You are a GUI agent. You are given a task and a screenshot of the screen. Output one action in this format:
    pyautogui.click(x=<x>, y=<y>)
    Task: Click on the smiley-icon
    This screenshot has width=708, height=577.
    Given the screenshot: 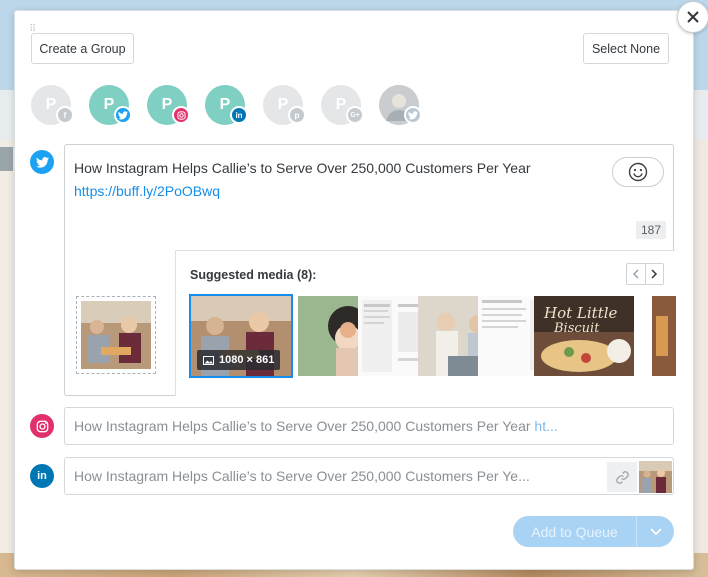 What is the action you would take?
    pyautogui.click(x=638, y=172)
    